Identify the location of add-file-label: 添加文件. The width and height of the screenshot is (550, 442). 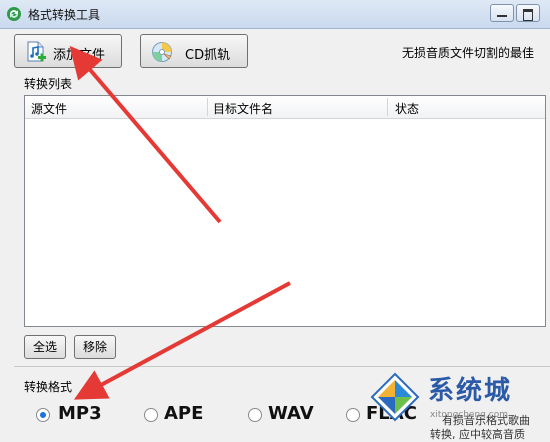
(79, 55).